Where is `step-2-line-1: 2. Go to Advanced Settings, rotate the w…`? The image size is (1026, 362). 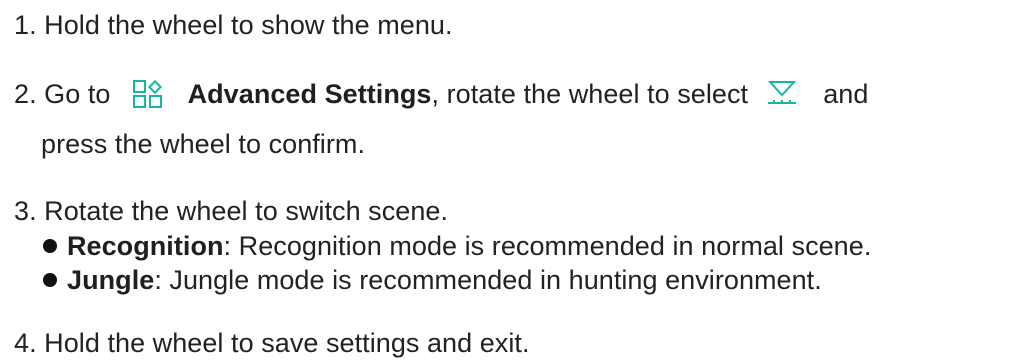 step-2-line-1: 2. Go to Advanced Settings, rotate the w… is located at coordinates (441, 97).